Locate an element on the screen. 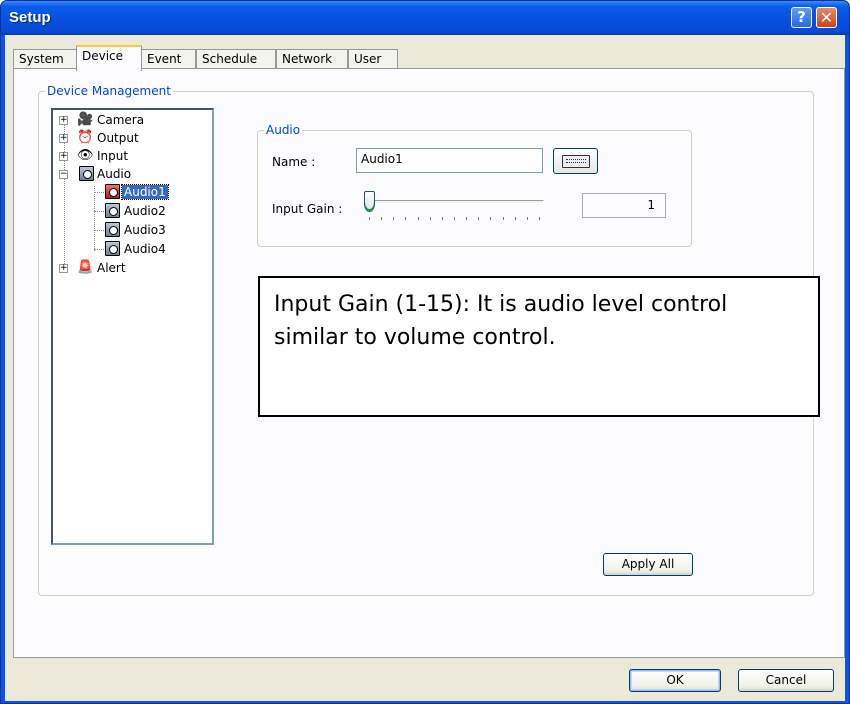  input-gain-label: Input Gain : is located at coordinates (307, 209).